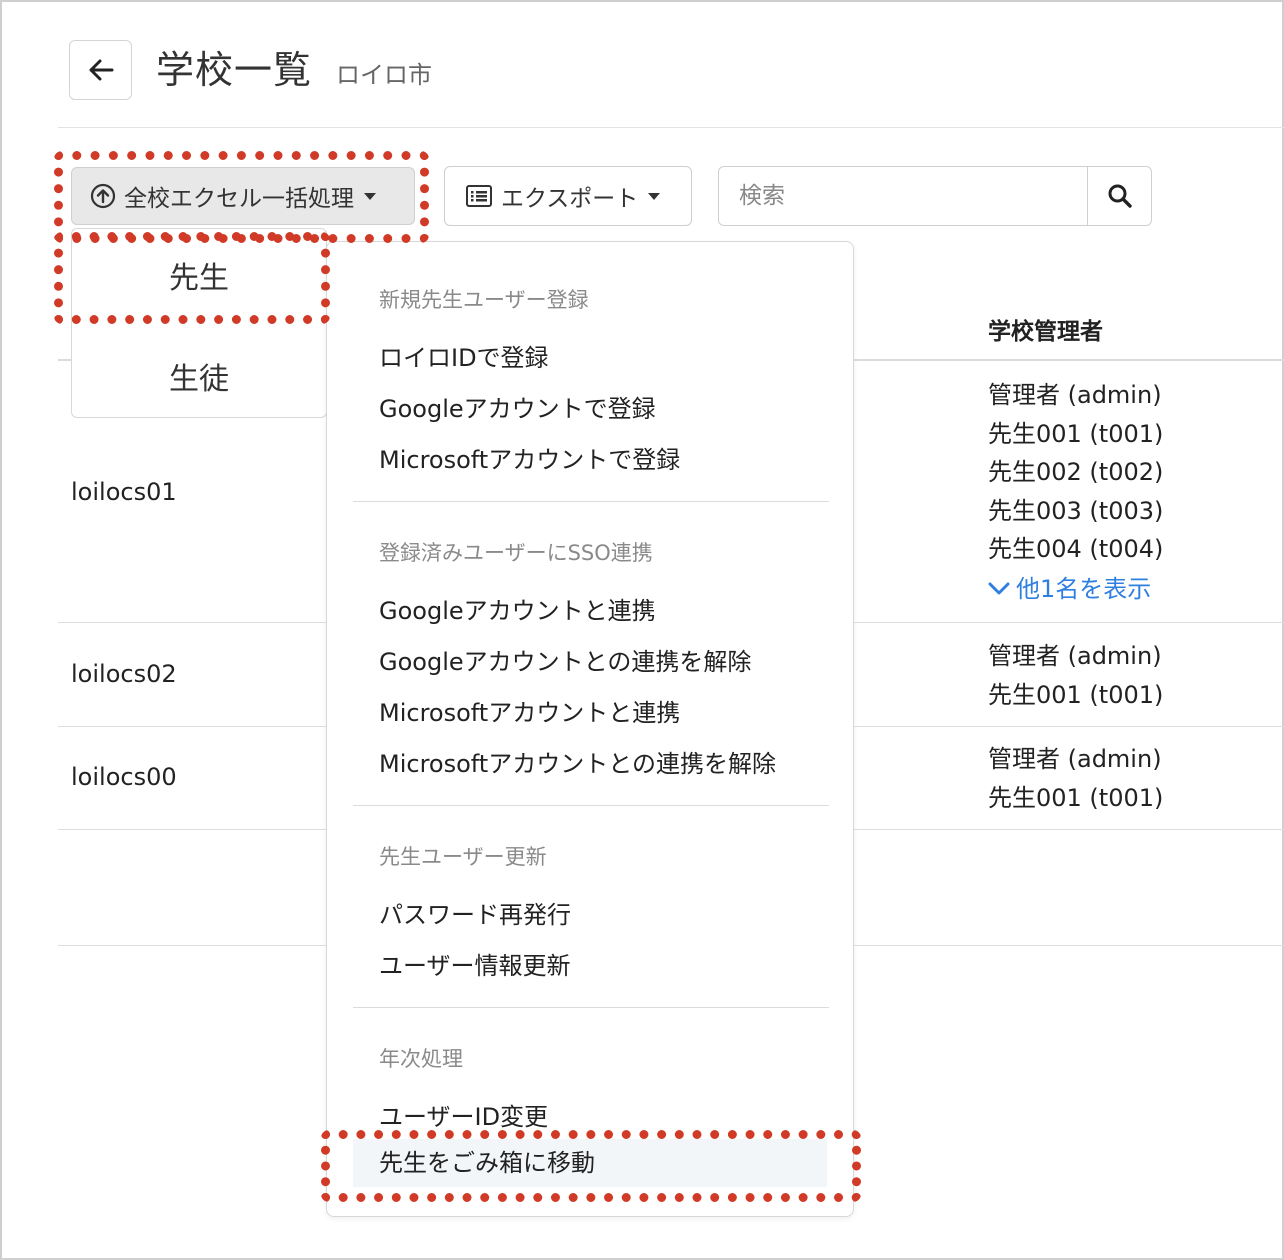  What do you see at coordinates (124, 674) in the screenshot?
I see `school-id-cell: loilocs02` at bounding box center [124, 674].